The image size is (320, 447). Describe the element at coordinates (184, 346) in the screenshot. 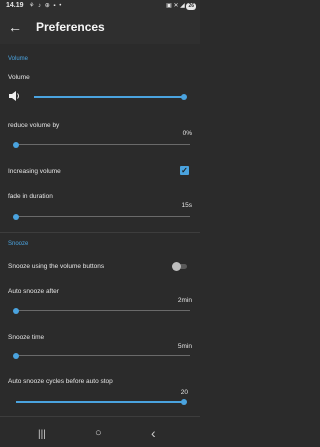

I see `snooze-time-value: 5min` at that location.